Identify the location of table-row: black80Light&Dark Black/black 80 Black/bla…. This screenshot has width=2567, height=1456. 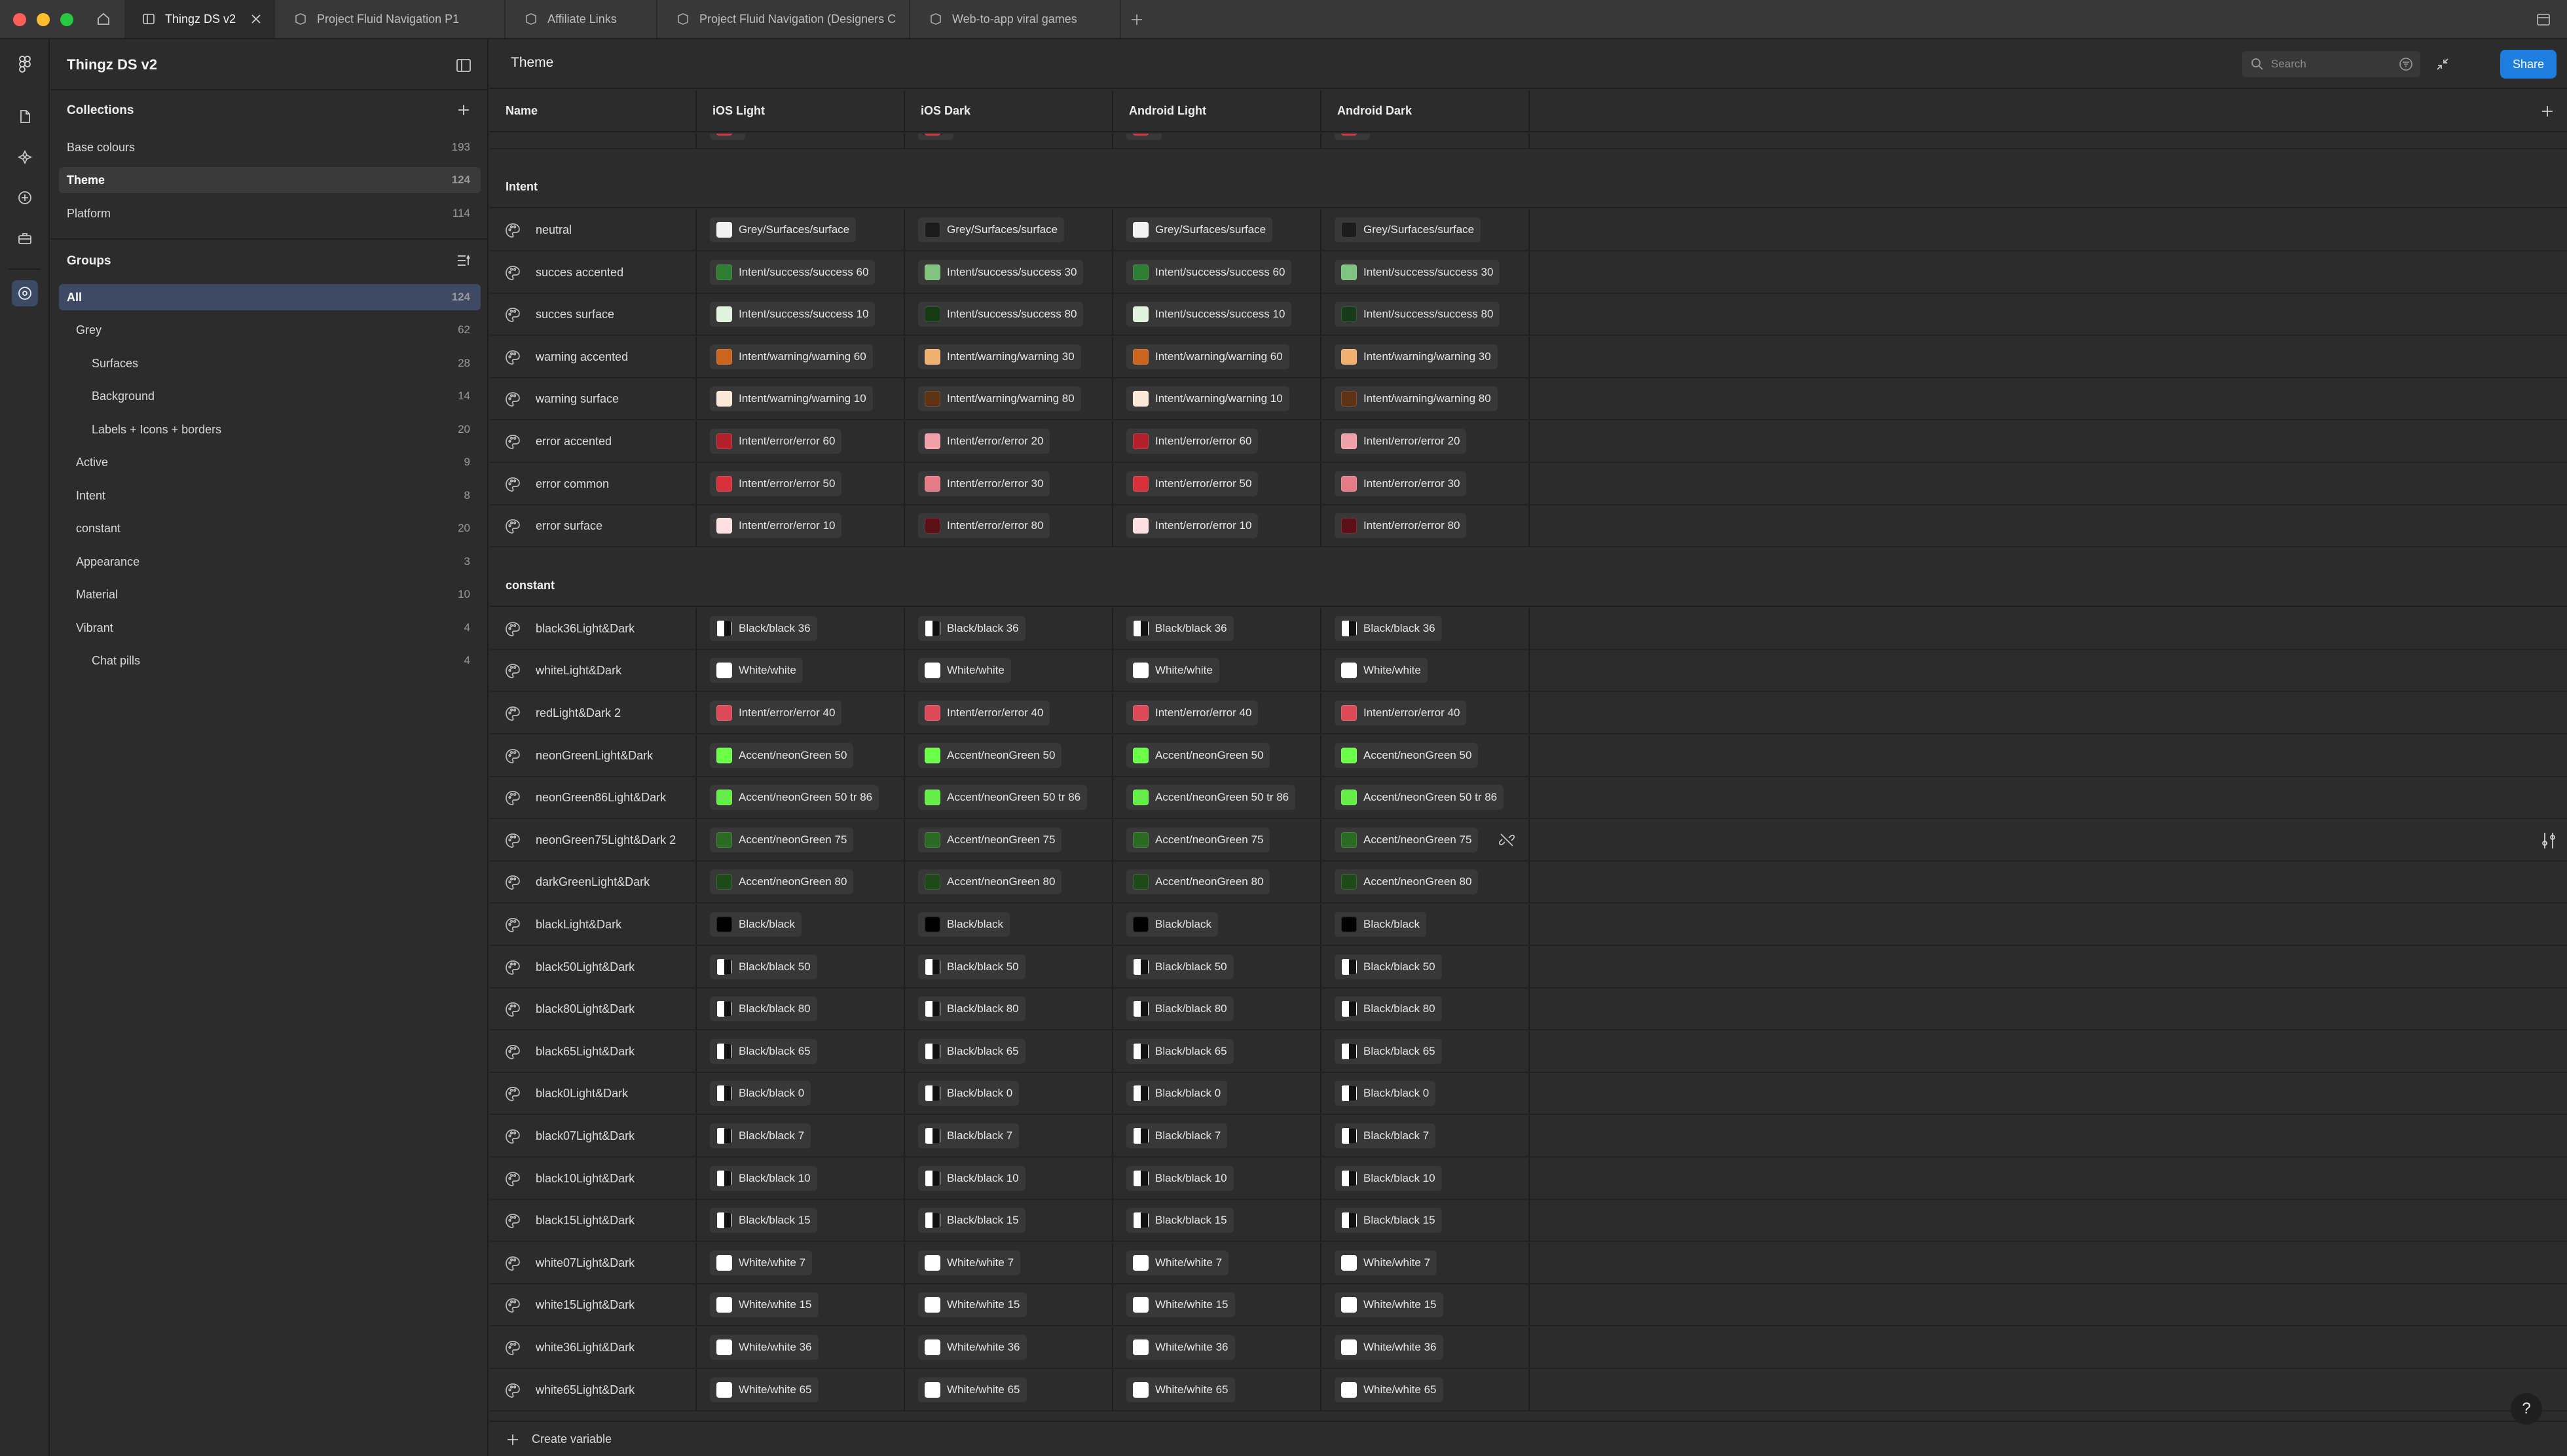
(1528, 1010).